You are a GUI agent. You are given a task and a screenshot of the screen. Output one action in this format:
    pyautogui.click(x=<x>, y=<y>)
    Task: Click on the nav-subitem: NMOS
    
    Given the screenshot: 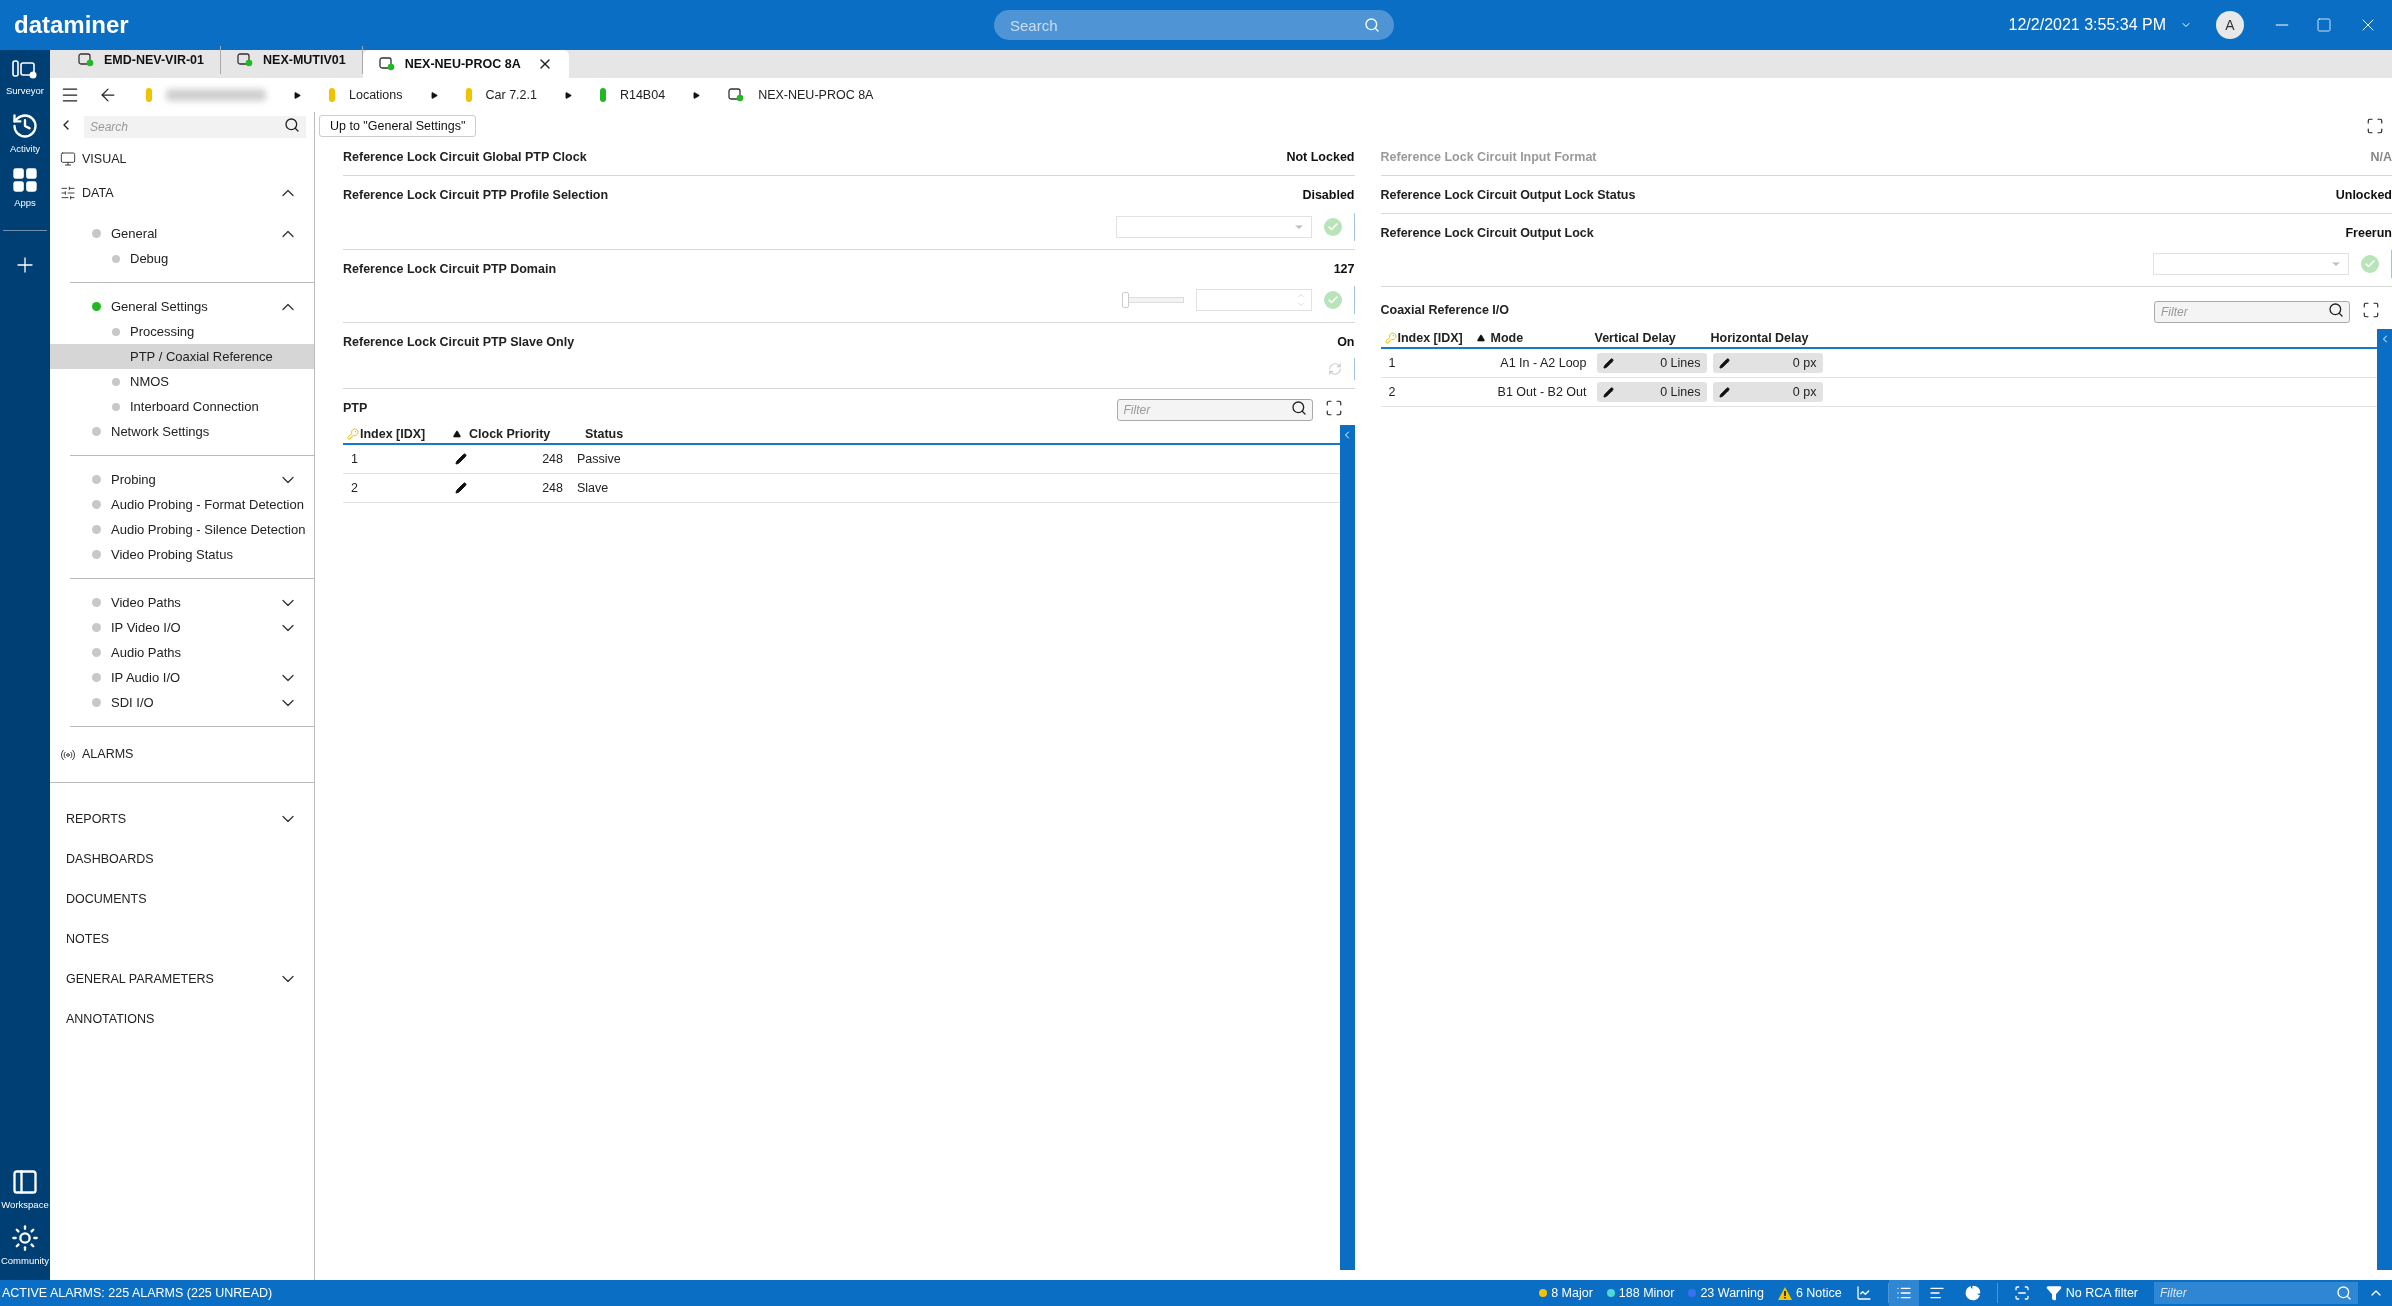 What is the action you would take?
    pyautogui.click(x=182, y=381)
    